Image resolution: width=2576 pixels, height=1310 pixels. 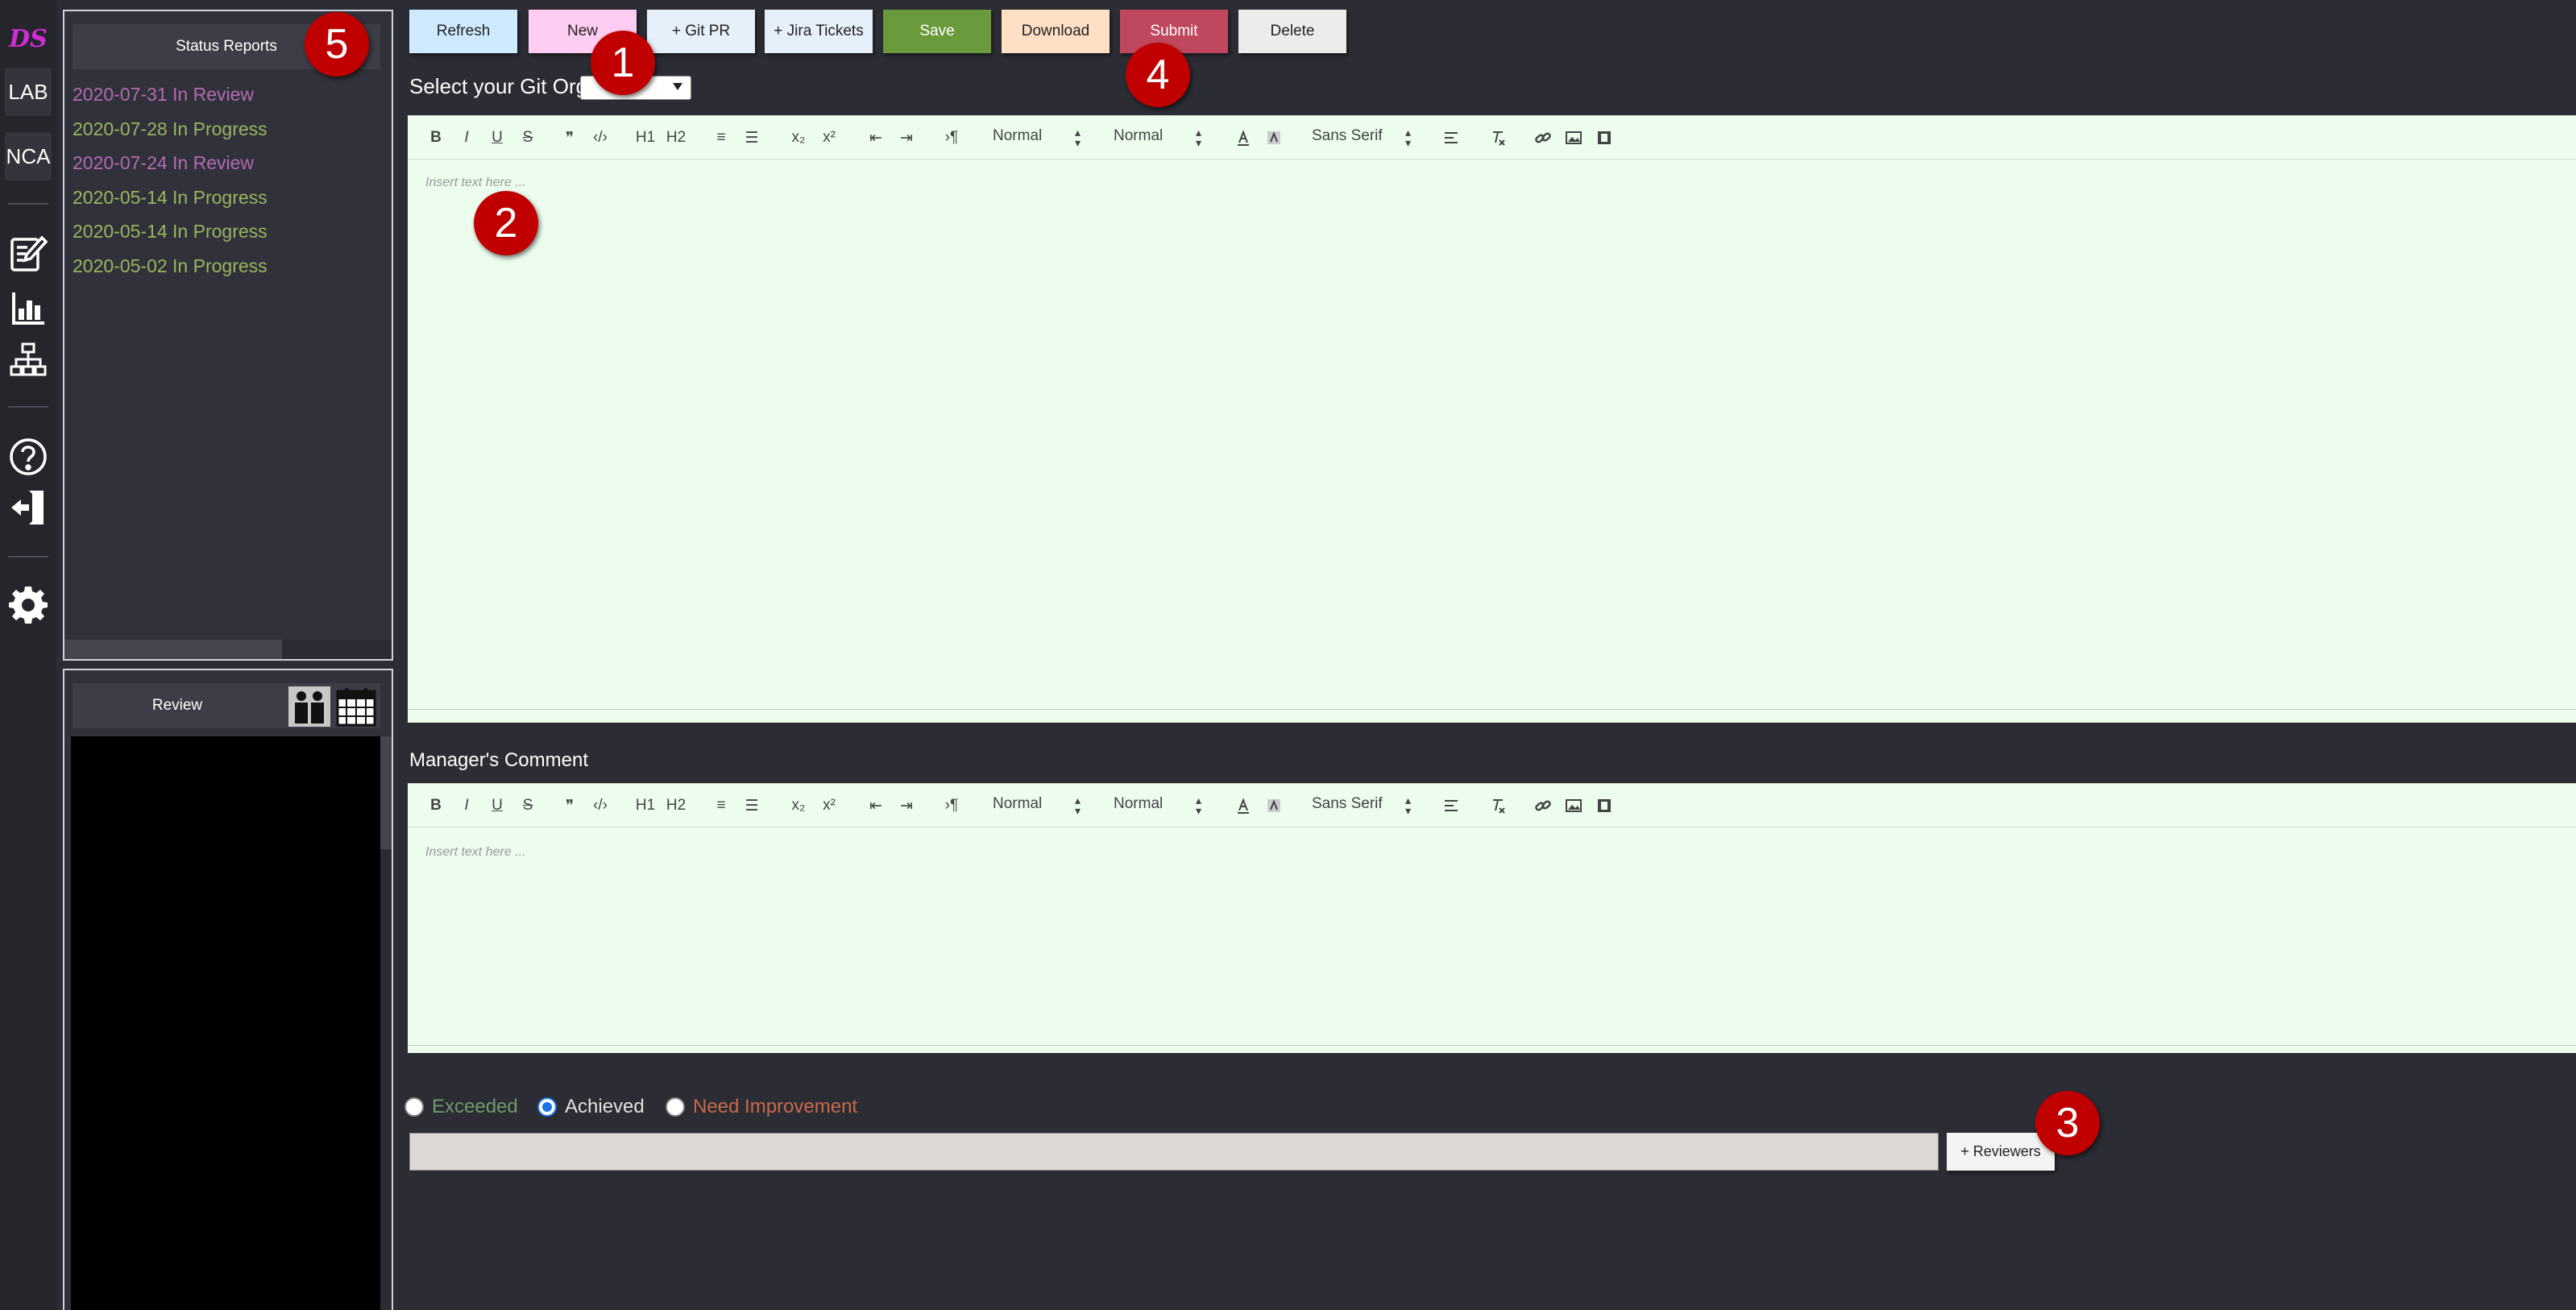 I want to click on rating-exceeded-label: Exceeded, so click(x=475, y=1106).